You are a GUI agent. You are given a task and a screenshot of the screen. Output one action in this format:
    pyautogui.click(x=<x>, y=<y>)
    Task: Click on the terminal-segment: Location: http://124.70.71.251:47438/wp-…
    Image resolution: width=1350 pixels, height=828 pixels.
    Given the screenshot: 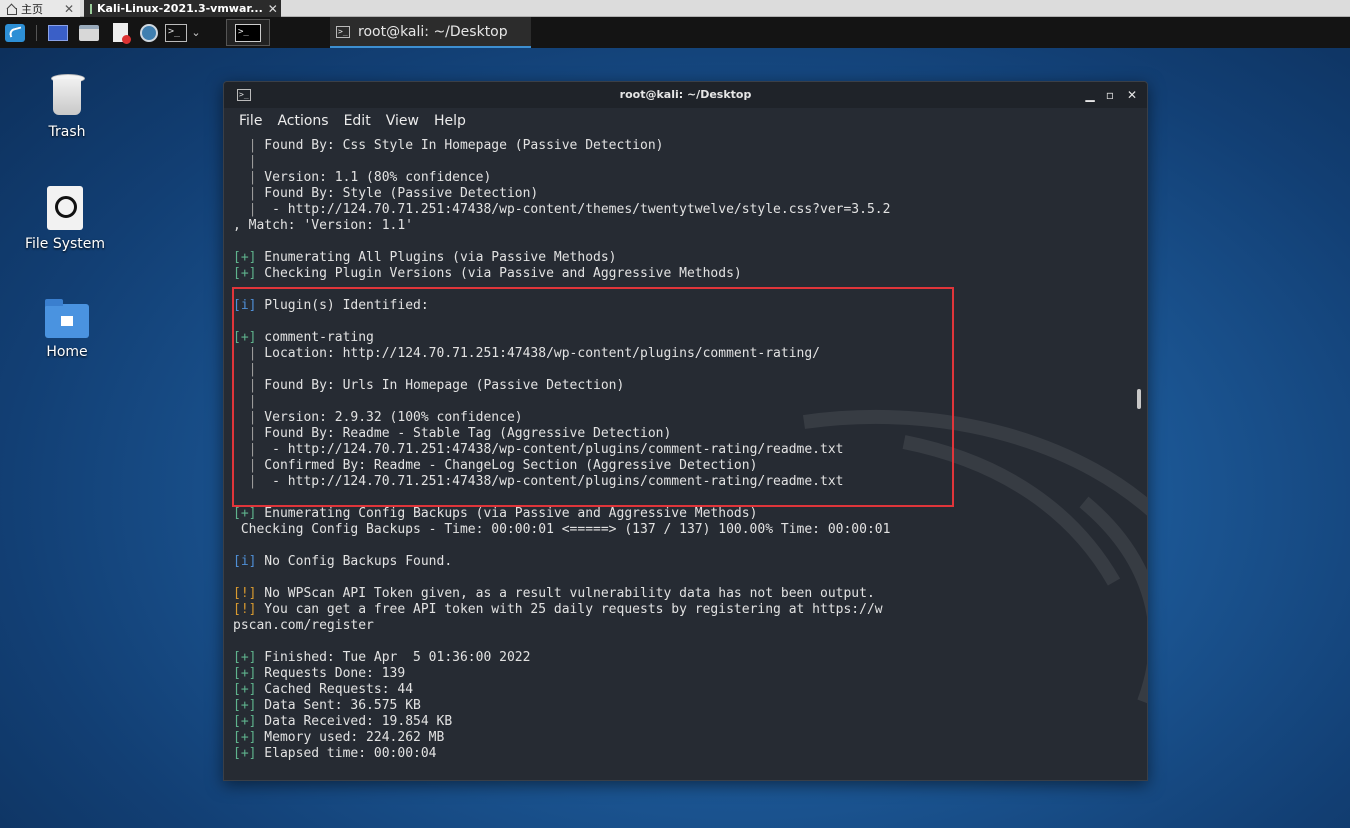 What is the action you would take?
    pyautogui.click(x=538, y=353)
    